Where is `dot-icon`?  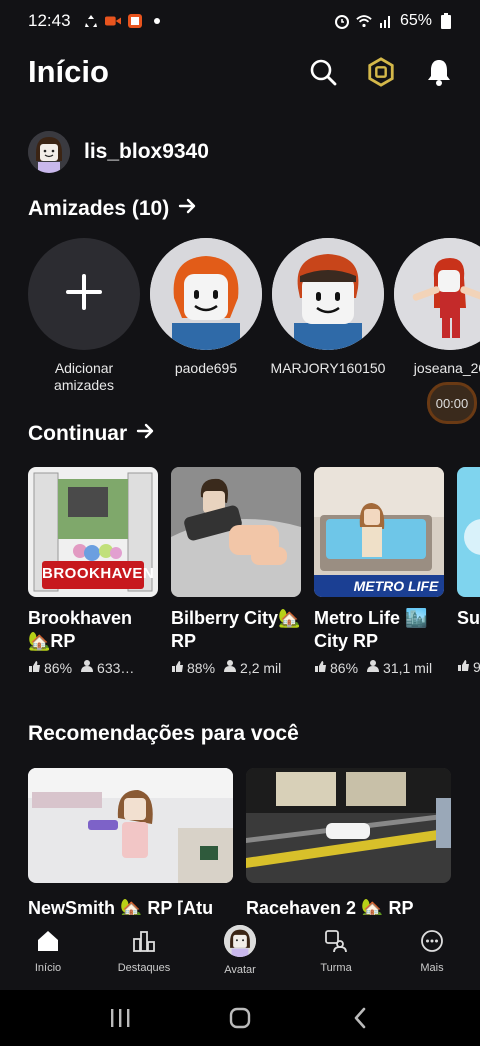 dot-icon is located at coordinates (157, 21).